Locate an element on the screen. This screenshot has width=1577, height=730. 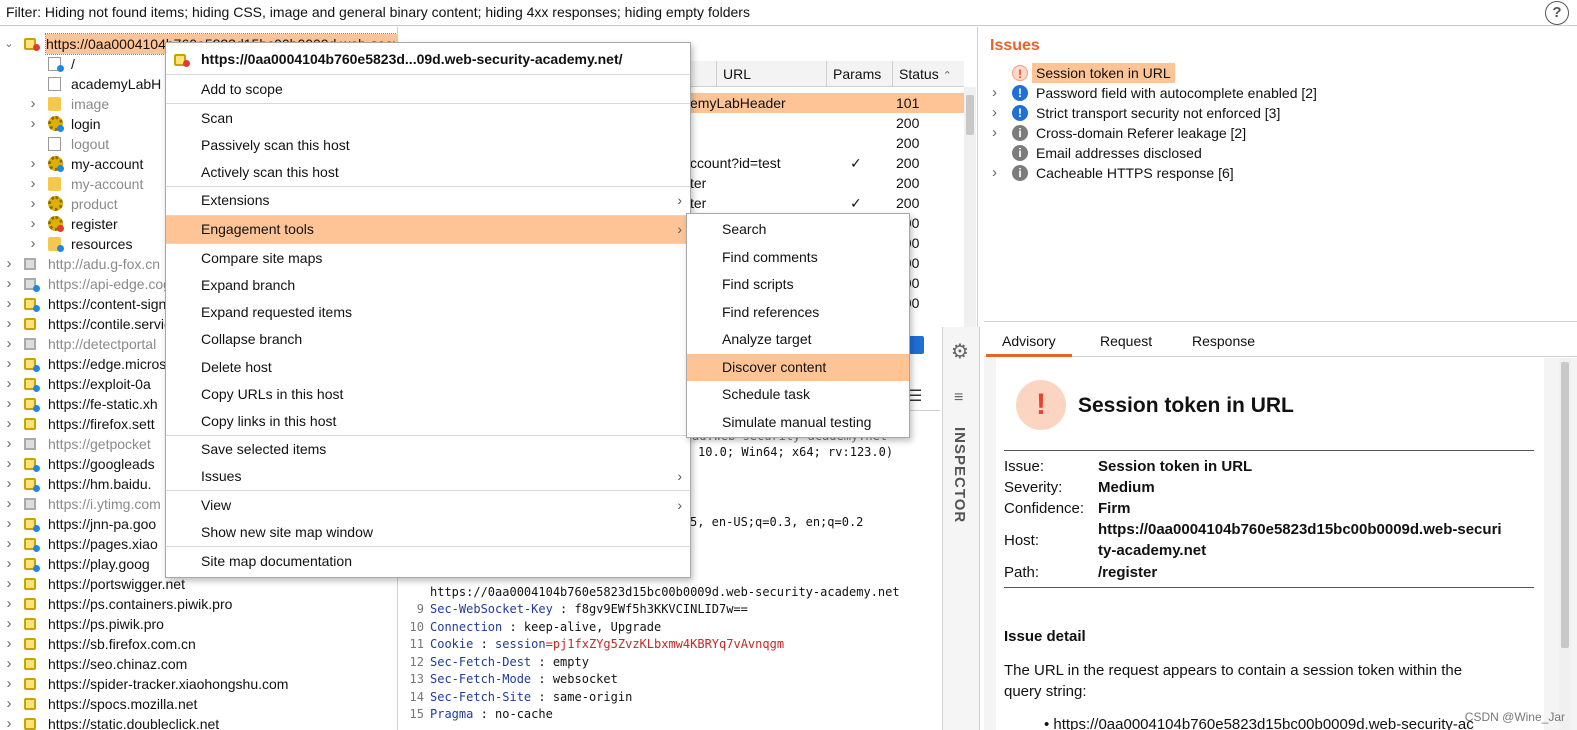
view-toggle-icon is located at coordinates (916, 345).